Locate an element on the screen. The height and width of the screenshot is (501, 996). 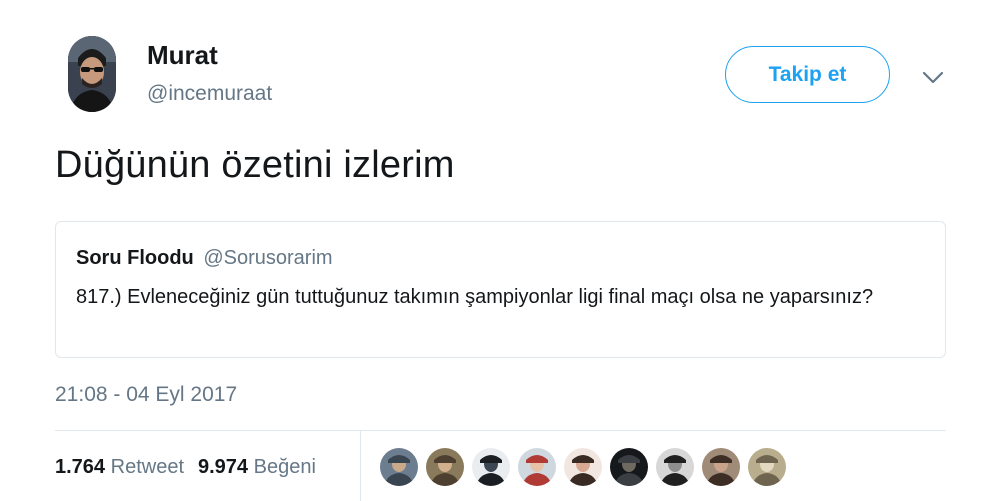
user-photo is located at coordinates (92, 74).